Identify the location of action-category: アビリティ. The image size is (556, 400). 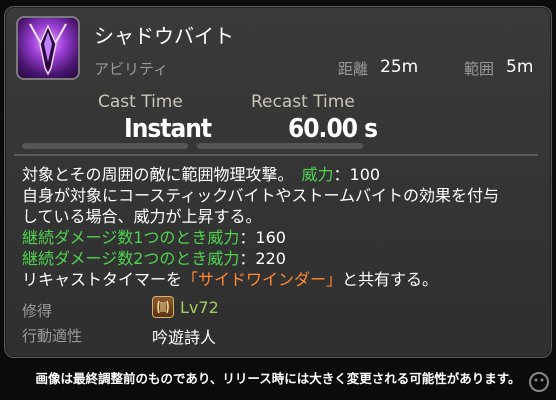
(131, 69).